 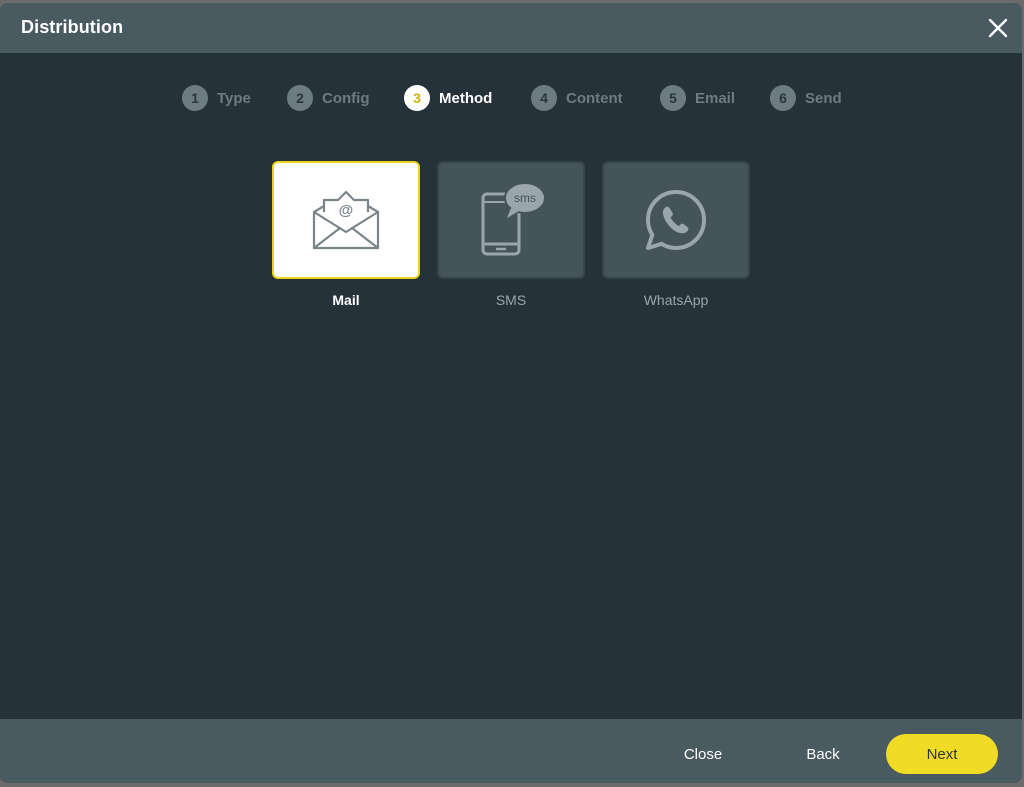 What do you see at coordinates (783, 98) in the screenshot?
I see `step-number: 6` at bounding box center [783, 98].